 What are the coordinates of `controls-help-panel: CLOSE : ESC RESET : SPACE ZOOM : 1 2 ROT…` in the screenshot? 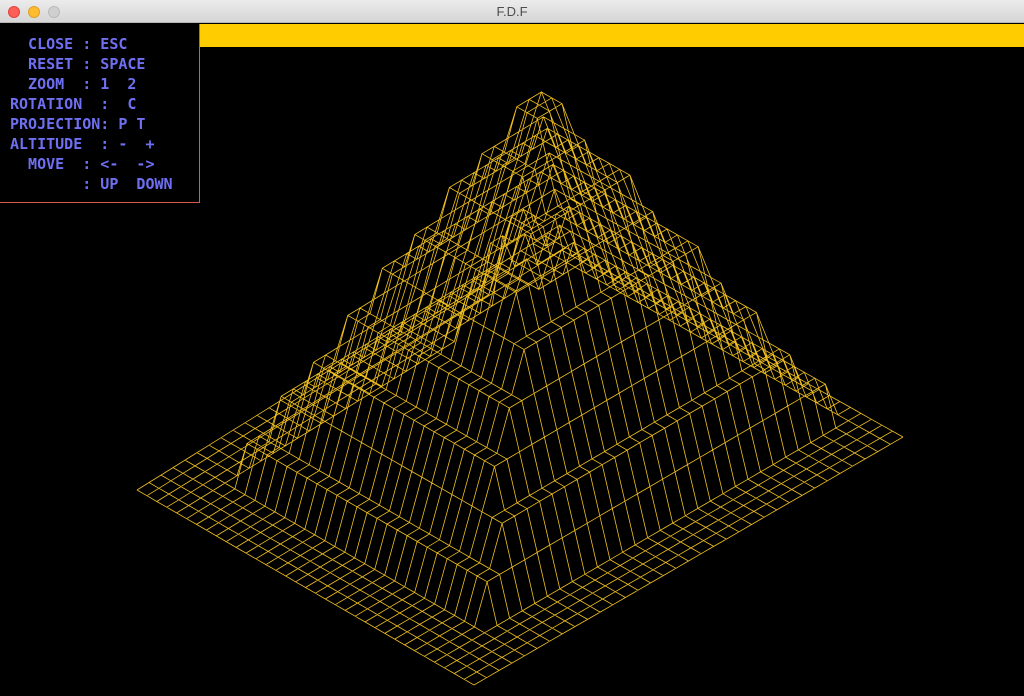 It's located at (100, 113).